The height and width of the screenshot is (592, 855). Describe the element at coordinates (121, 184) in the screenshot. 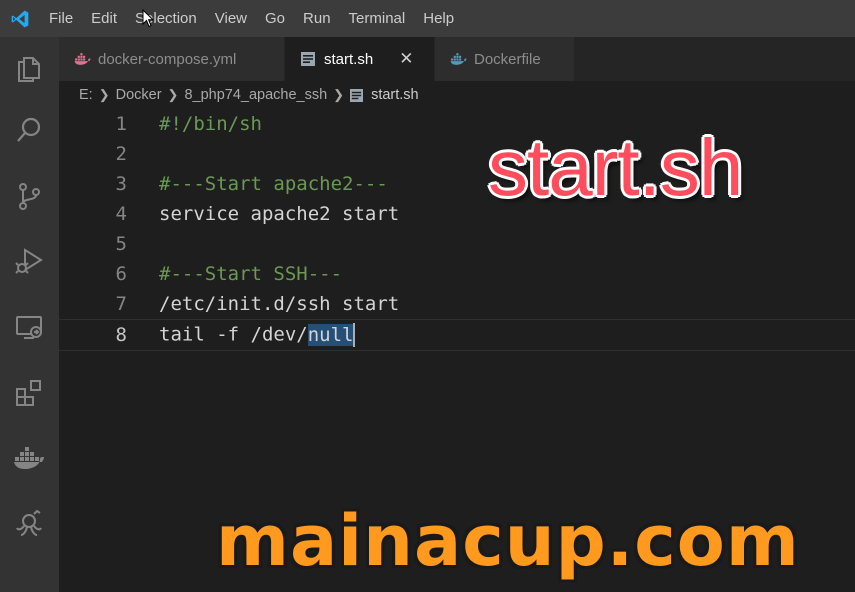

I see `line-number: 3` at that location.